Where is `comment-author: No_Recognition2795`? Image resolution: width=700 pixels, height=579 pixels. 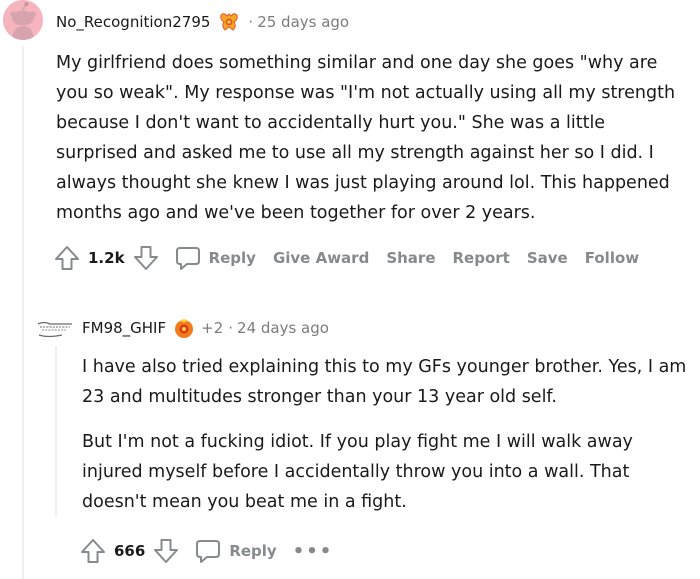
comment-author: No_Recognition2795 is located at coordinates (133, 22).